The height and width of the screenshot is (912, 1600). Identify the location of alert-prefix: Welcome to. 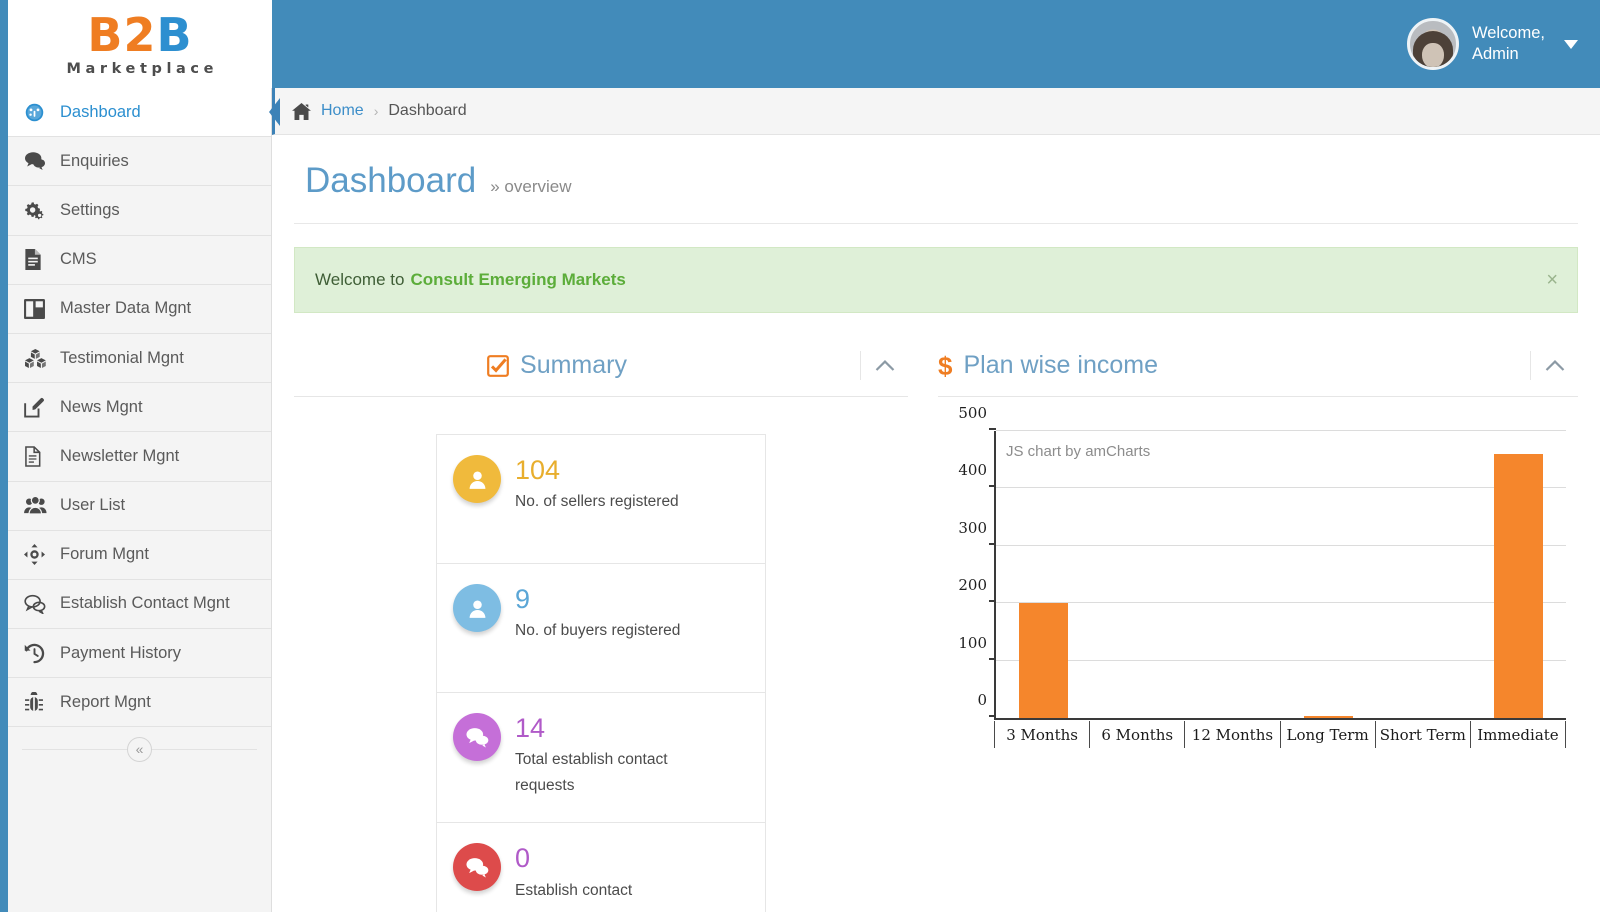
(360, 279).